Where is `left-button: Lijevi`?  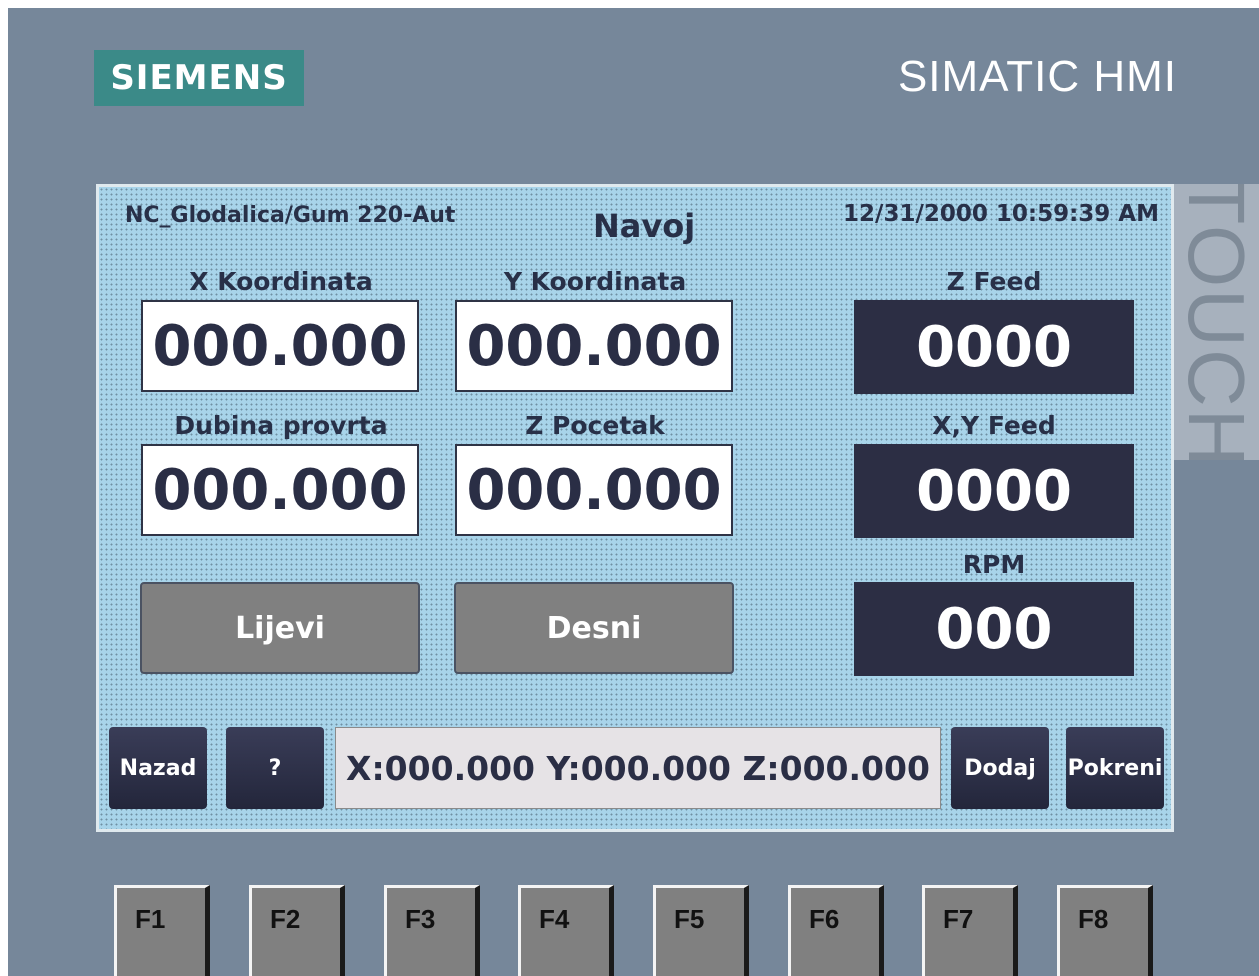
left-button: Lijevi is located at coordinates (280, 628).